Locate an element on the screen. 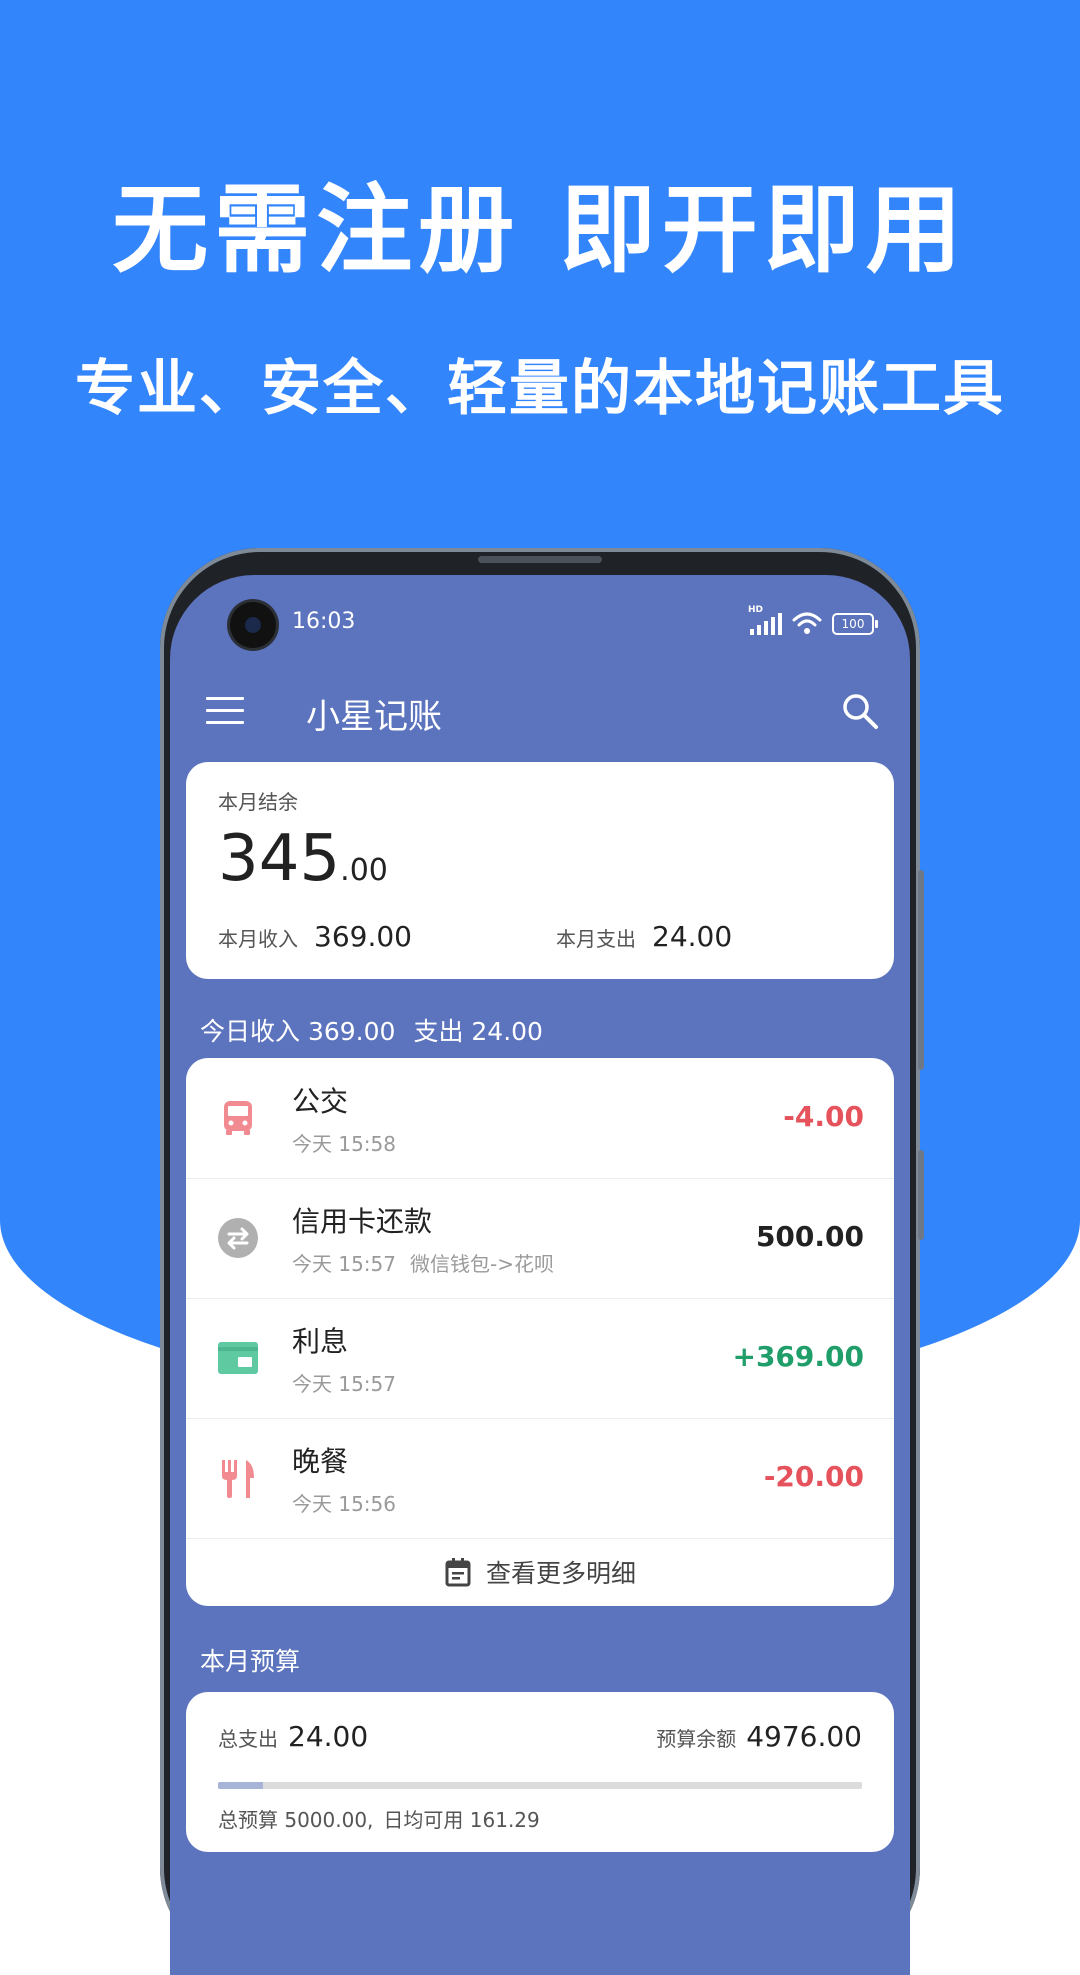 This screenshot has height=1975, width=1080. budget-remaining: 预算余额 4976.00 is located at coordinates (759, 1736).